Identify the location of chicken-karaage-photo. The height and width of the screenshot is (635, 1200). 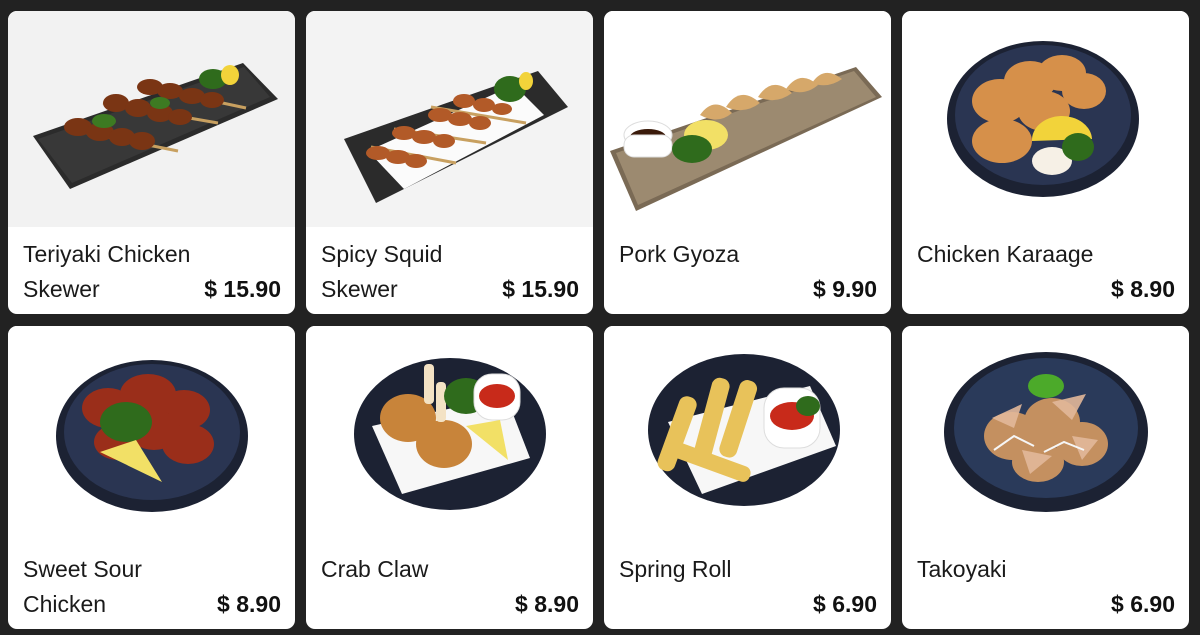
(1045, 119).